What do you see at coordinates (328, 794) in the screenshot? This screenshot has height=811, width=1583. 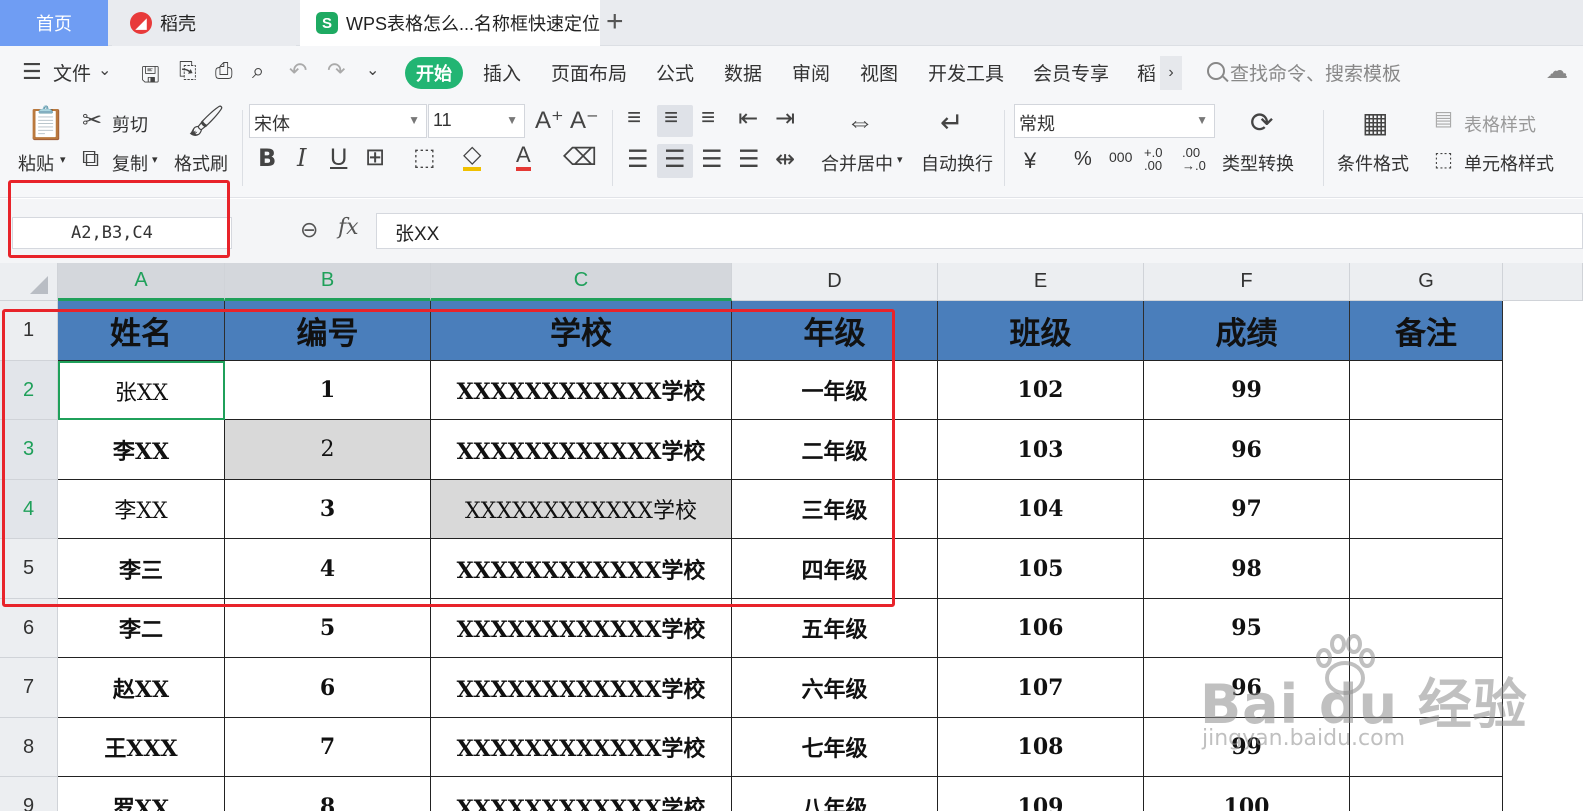 I see `cell-b9: 8` at bounding box center [328, 794].